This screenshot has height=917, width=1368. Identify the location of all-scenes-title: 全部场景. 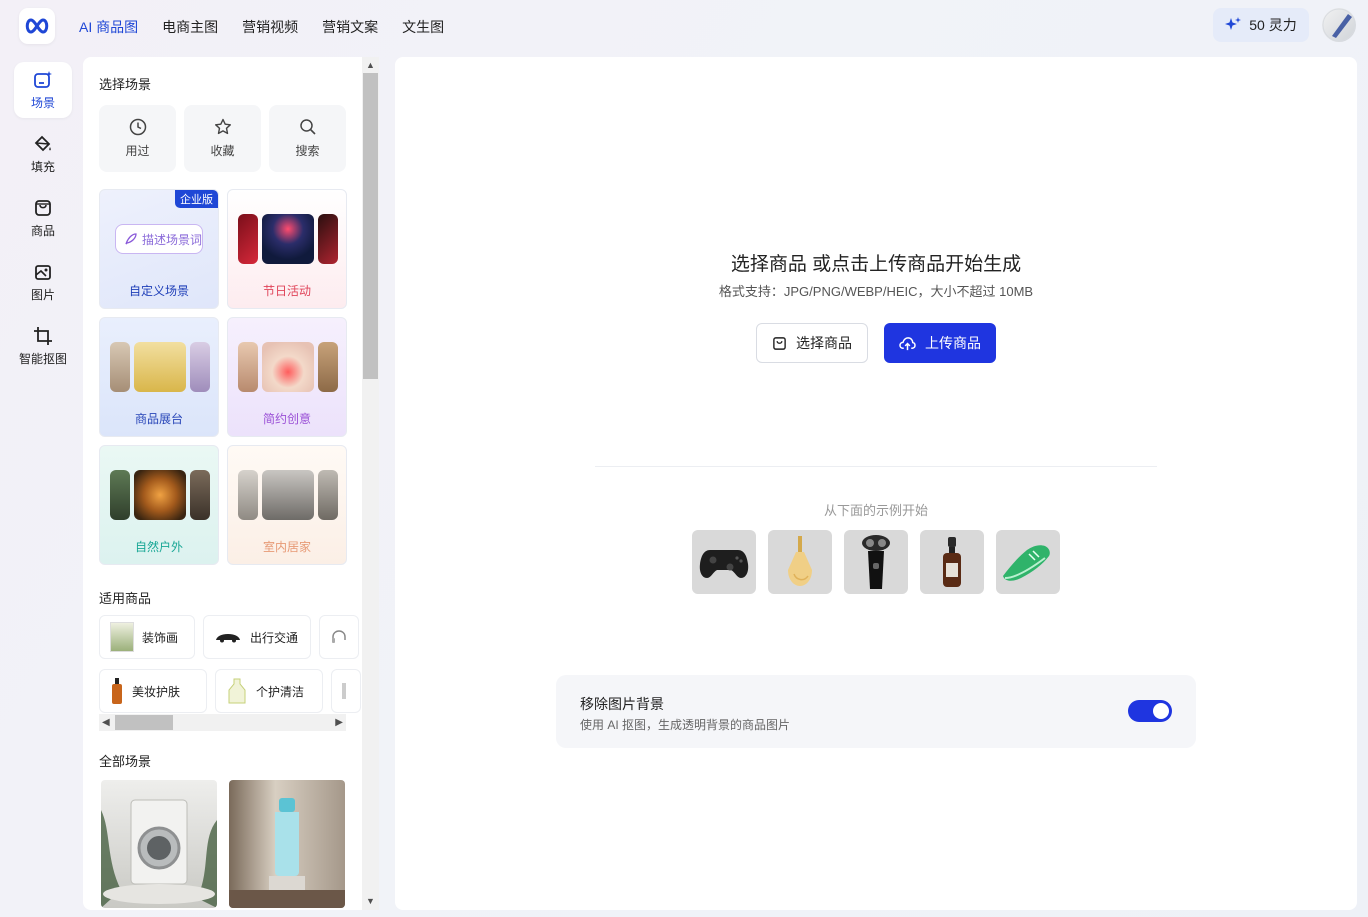
(125, 761).